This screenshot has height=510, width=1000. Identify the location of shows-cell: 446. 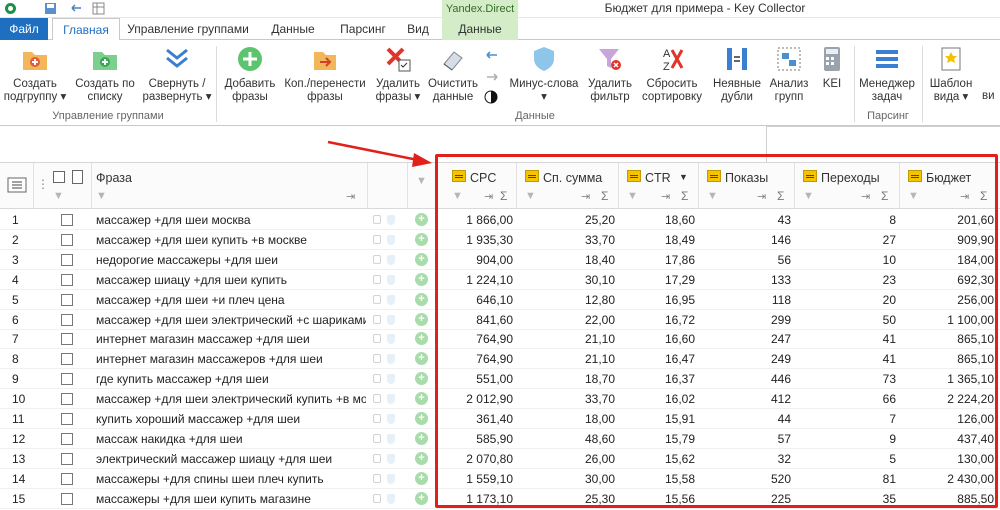
(745, 379).